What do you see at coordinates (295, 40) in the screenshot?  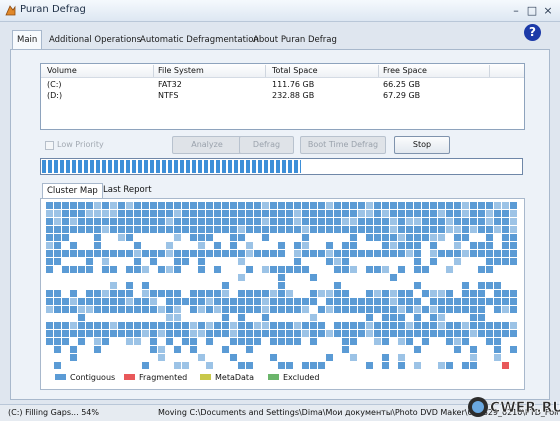 I see `tab-about: About Puran Defrag` at bounding box center [295, 40].